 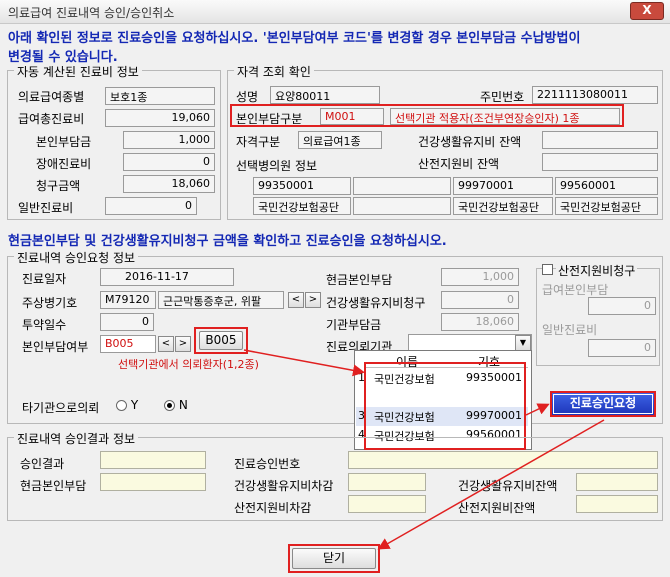 I want to click on arrow-to-request, so click(x=537, y=409).